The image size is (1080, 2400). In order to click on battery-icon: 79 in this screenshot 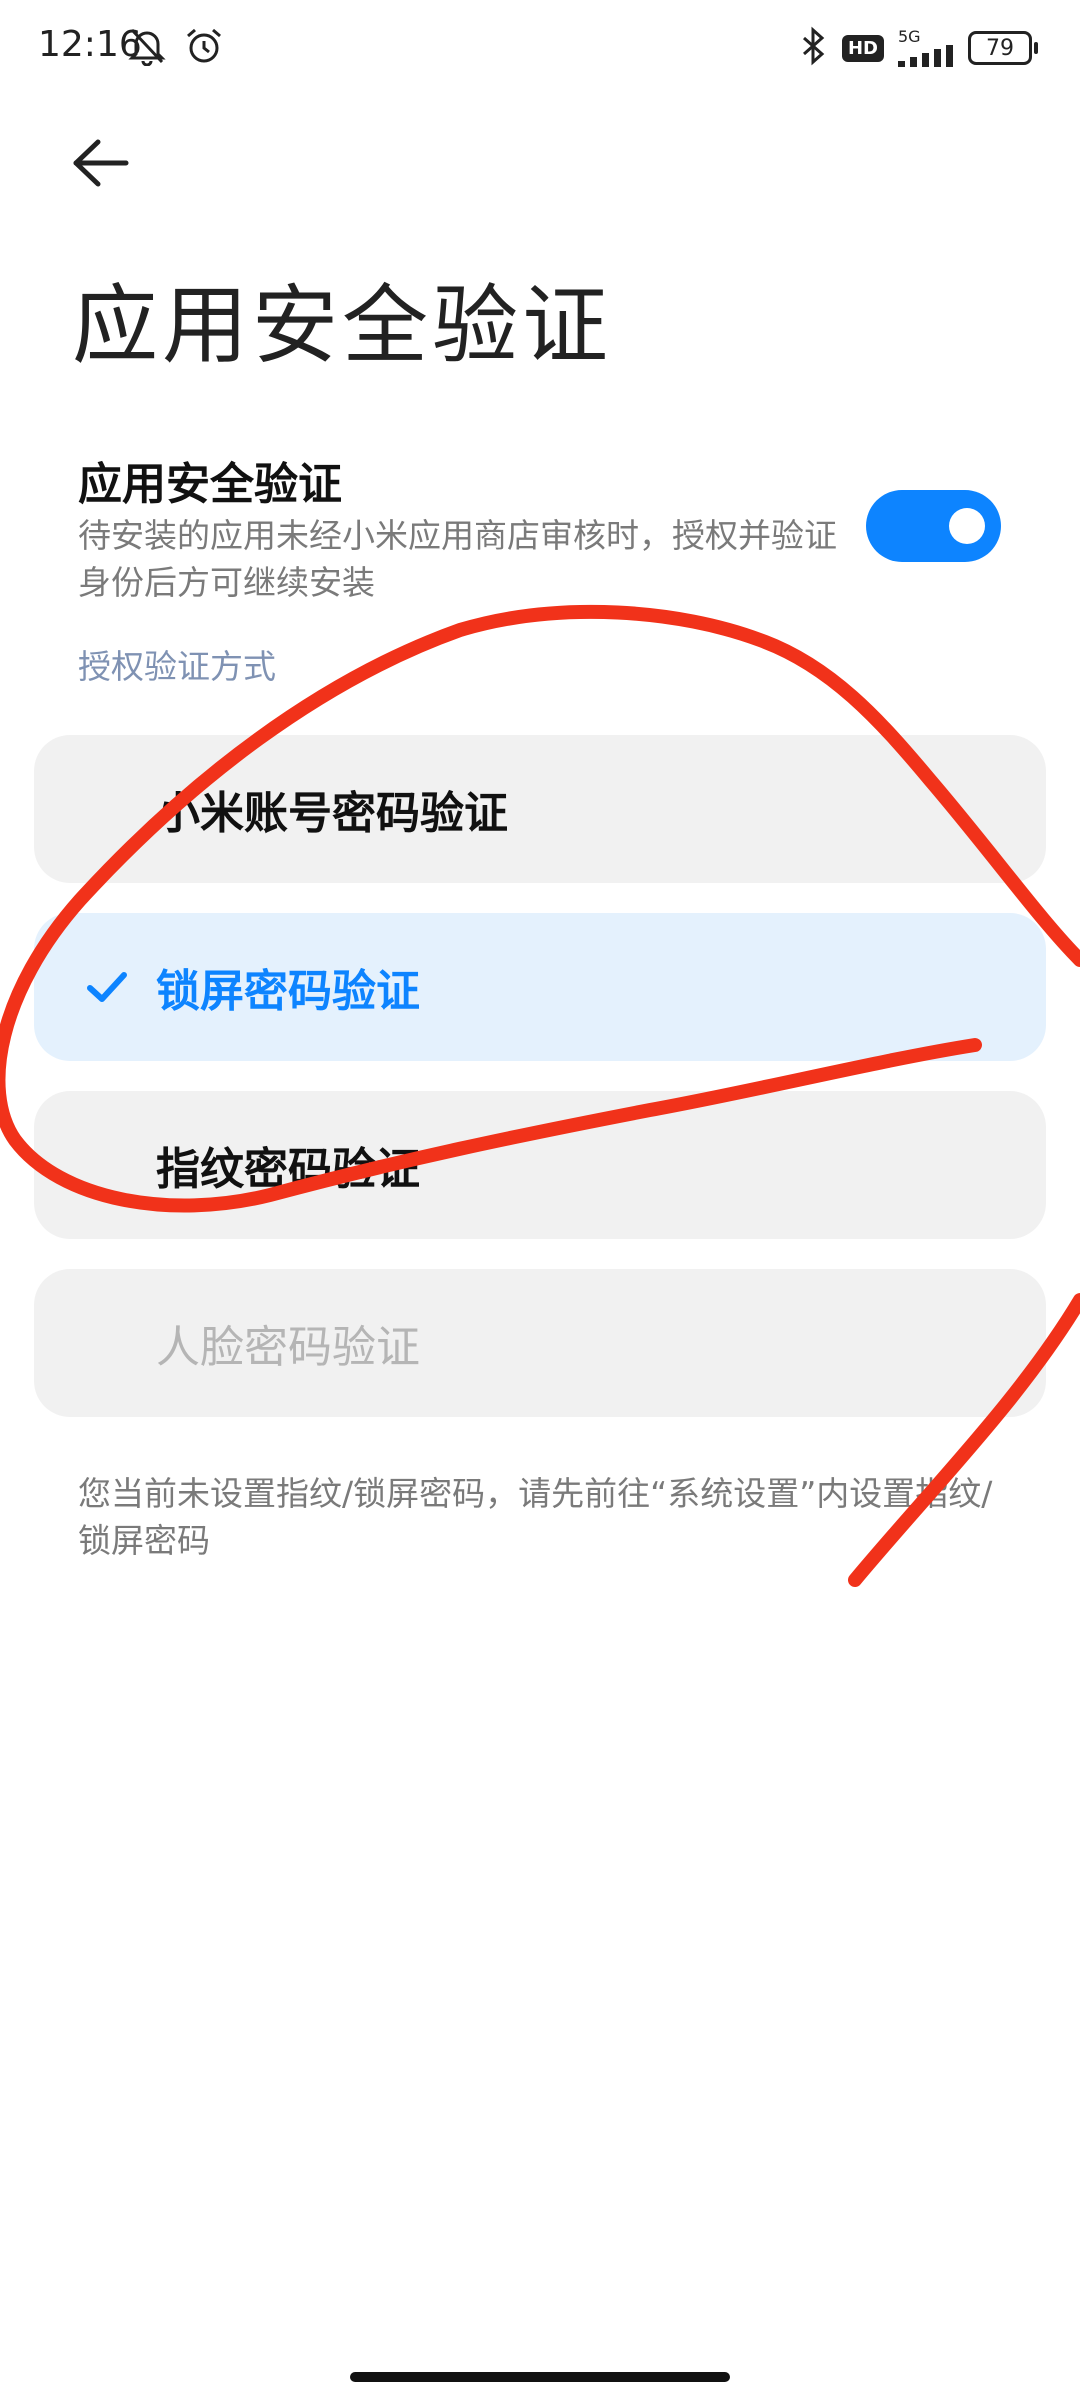, I will do `click(1003, 48)`.